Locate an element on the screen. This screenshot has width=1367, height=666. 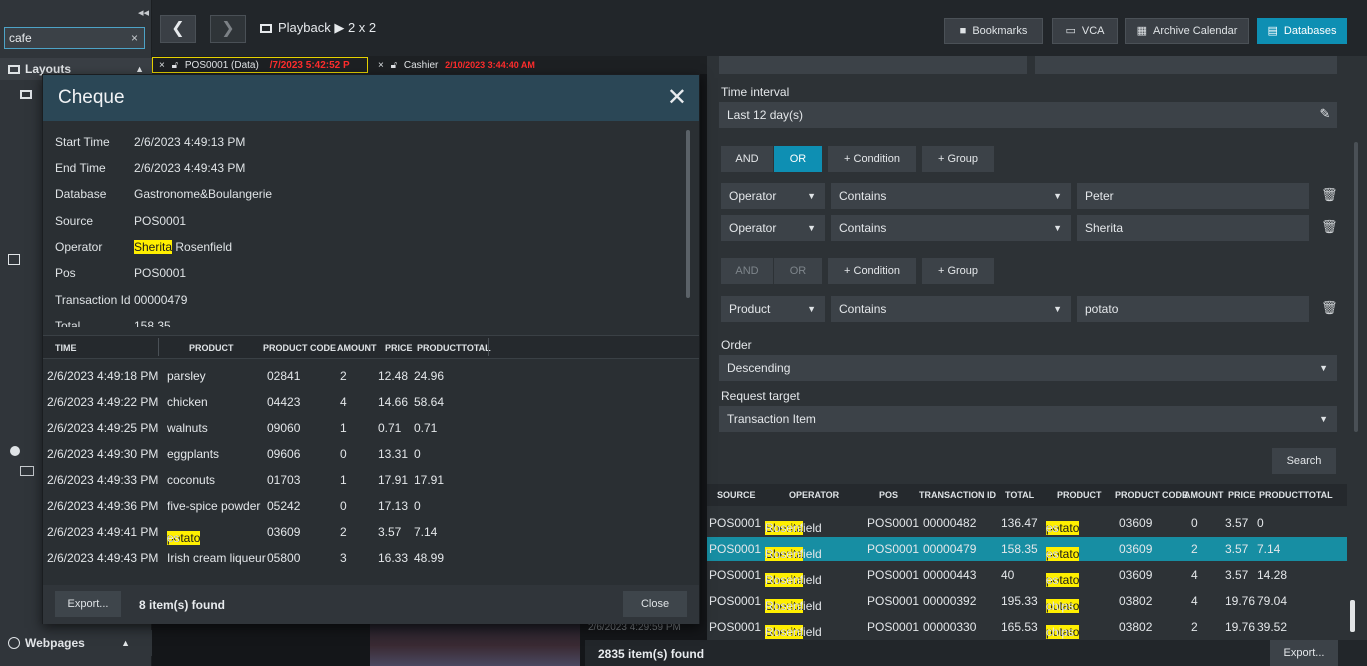
pos-value: POS0001 is located at coordinates (160, 273).